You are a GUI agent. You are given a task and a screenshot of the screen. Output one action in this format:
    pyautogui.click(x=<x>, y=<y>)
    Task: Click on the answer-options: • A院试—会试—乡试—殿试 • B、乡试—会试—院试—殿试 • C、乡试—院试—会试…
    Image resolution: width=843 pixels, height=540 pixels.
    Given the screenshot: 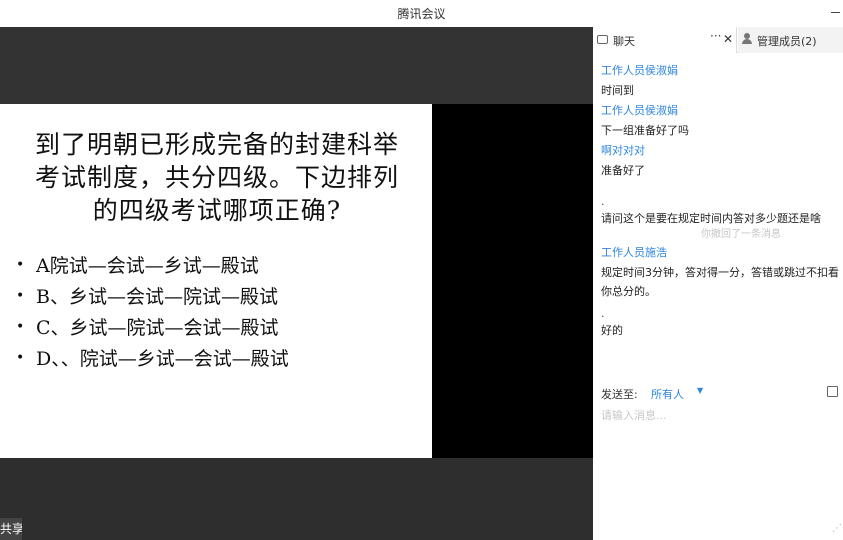 What is the action you would take?
    pyautogui.click(x=152, y=311)
    